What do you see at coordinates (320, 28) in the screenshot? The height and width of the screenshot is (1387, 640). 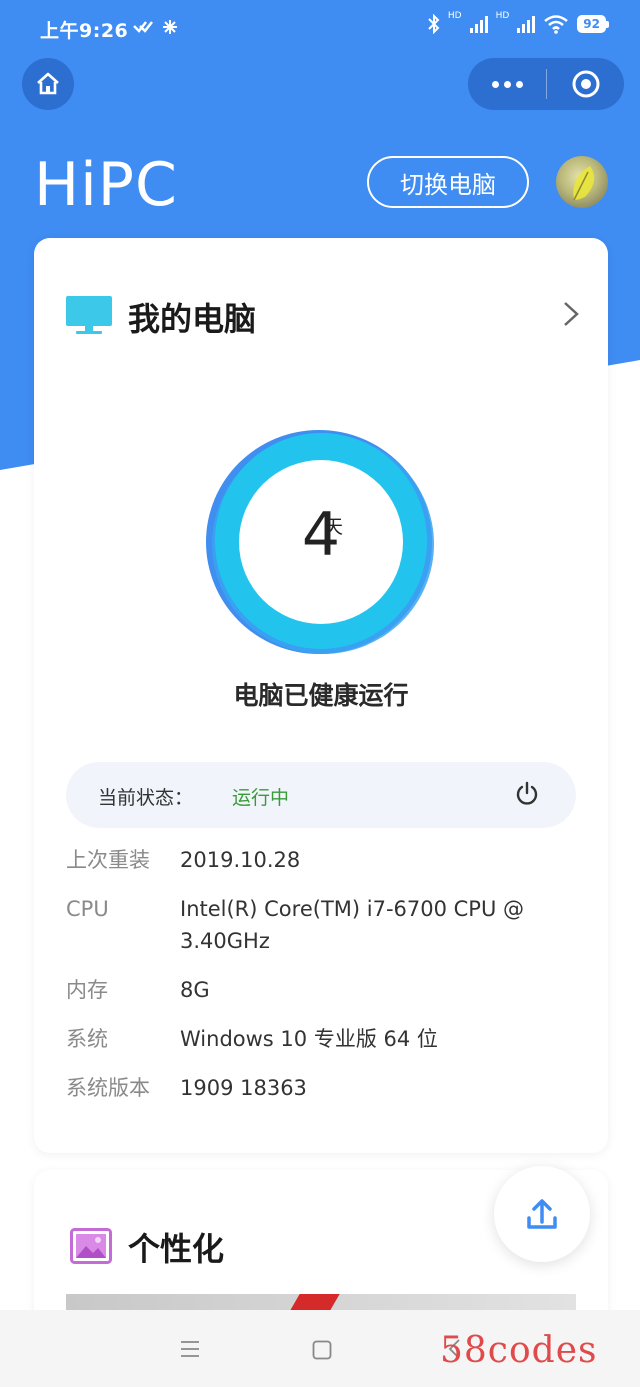 I see `status-bar: 上午9:26 HD HD 92` at bounding box center [320, 28].